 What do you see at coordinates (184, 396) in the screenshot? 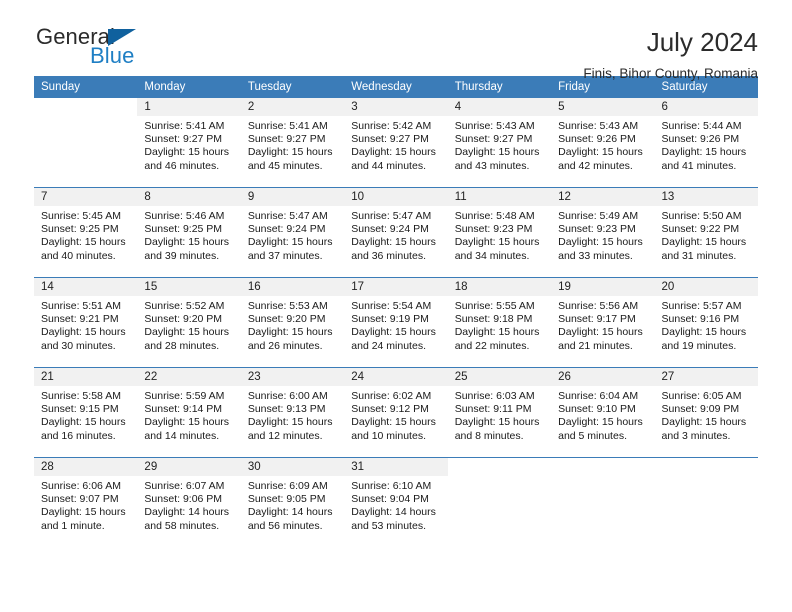
I see `sunrise-time: Sunrise: 5:59 AM` at bounding box center [184, 396].